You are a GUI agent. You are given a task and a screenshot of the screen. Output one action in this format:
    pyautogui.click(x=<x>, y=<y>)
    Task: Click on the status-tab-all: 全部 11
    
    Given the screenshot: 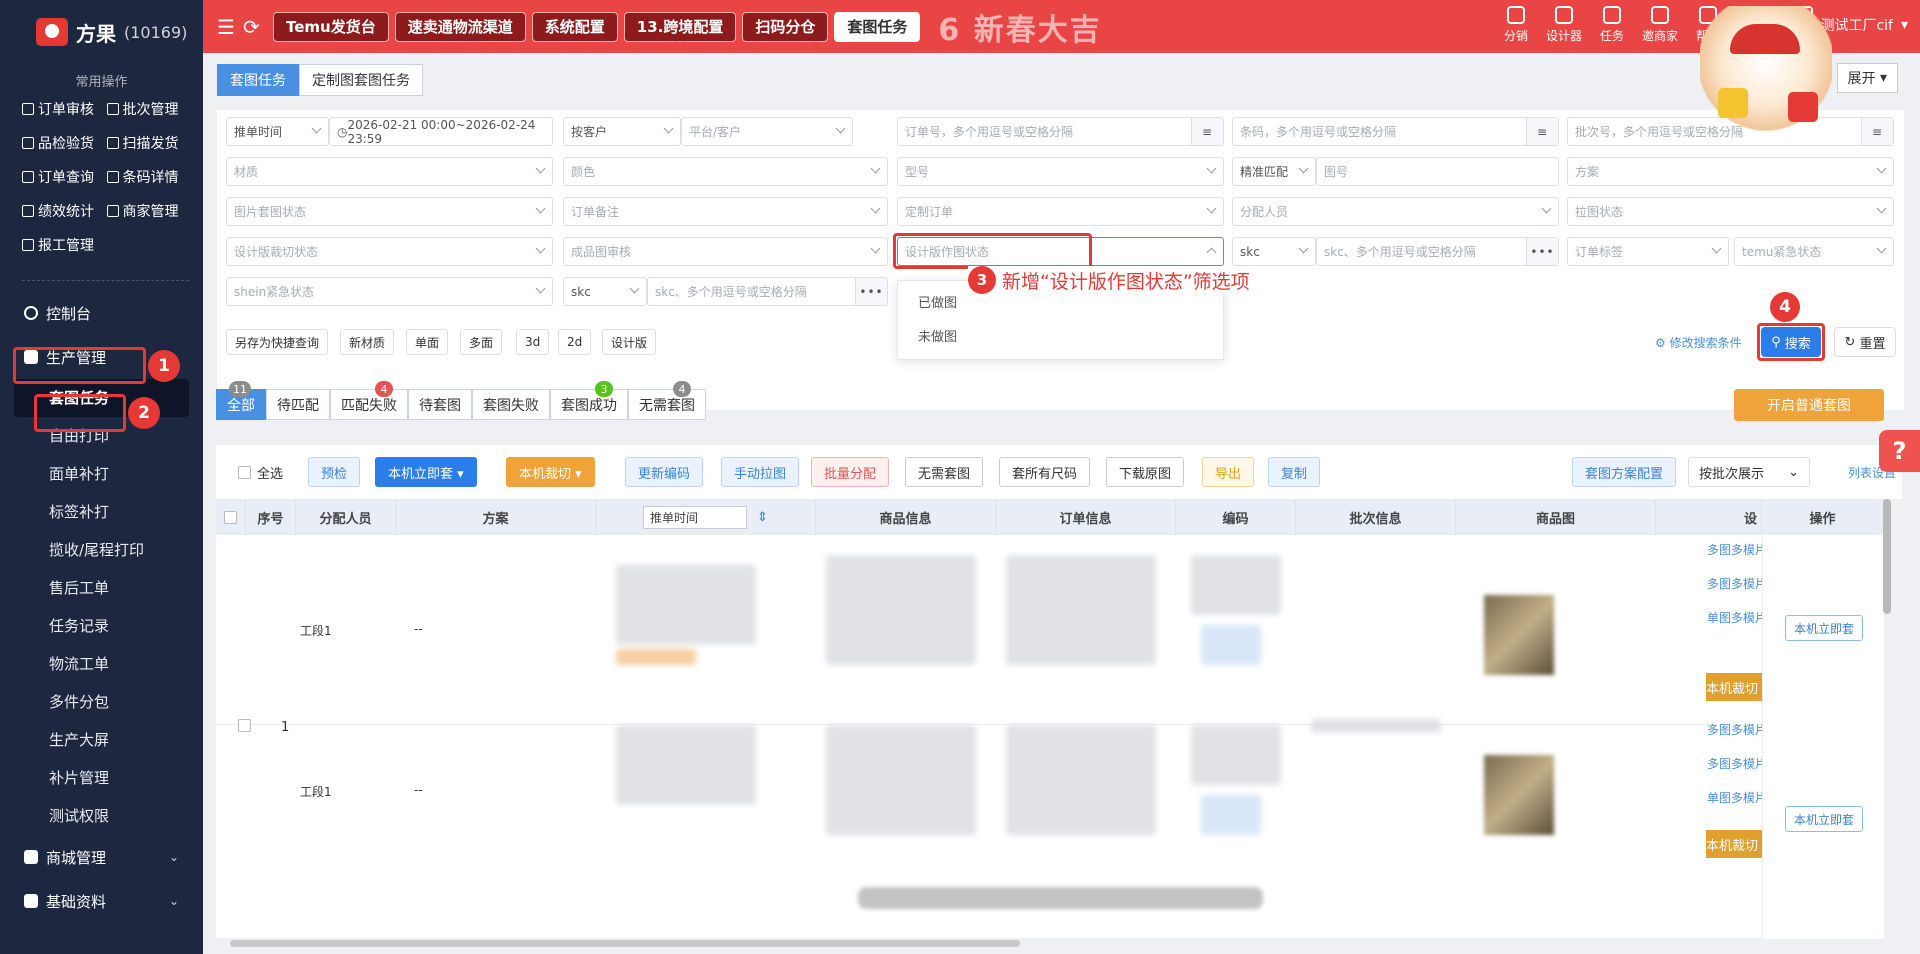 What is the action you would take?
    pyautogui.click(x=241, y=400)
    